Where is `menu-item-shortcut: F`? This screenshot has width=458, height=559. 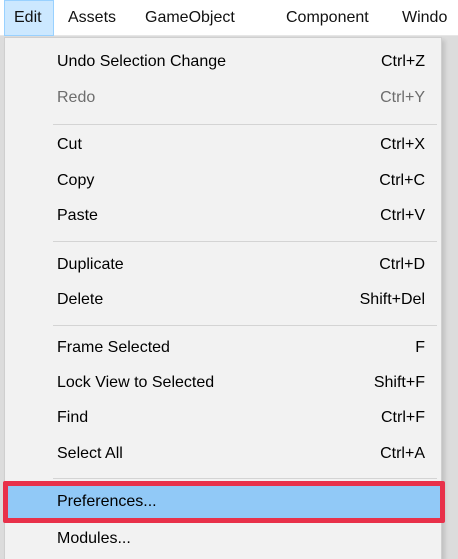 menu-item-shortcut: F is located at coordinates (420, 347).